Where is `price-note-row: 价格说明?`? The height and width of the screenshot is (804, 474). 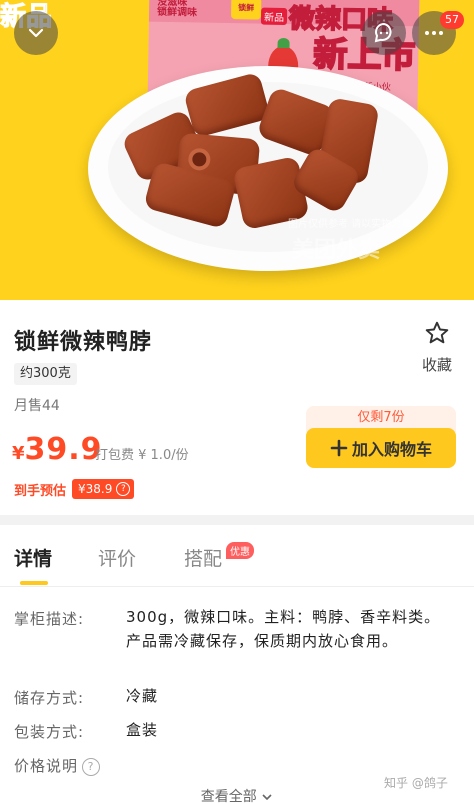
price-note-row: 价格说明? is located at coordinates (57, 765).